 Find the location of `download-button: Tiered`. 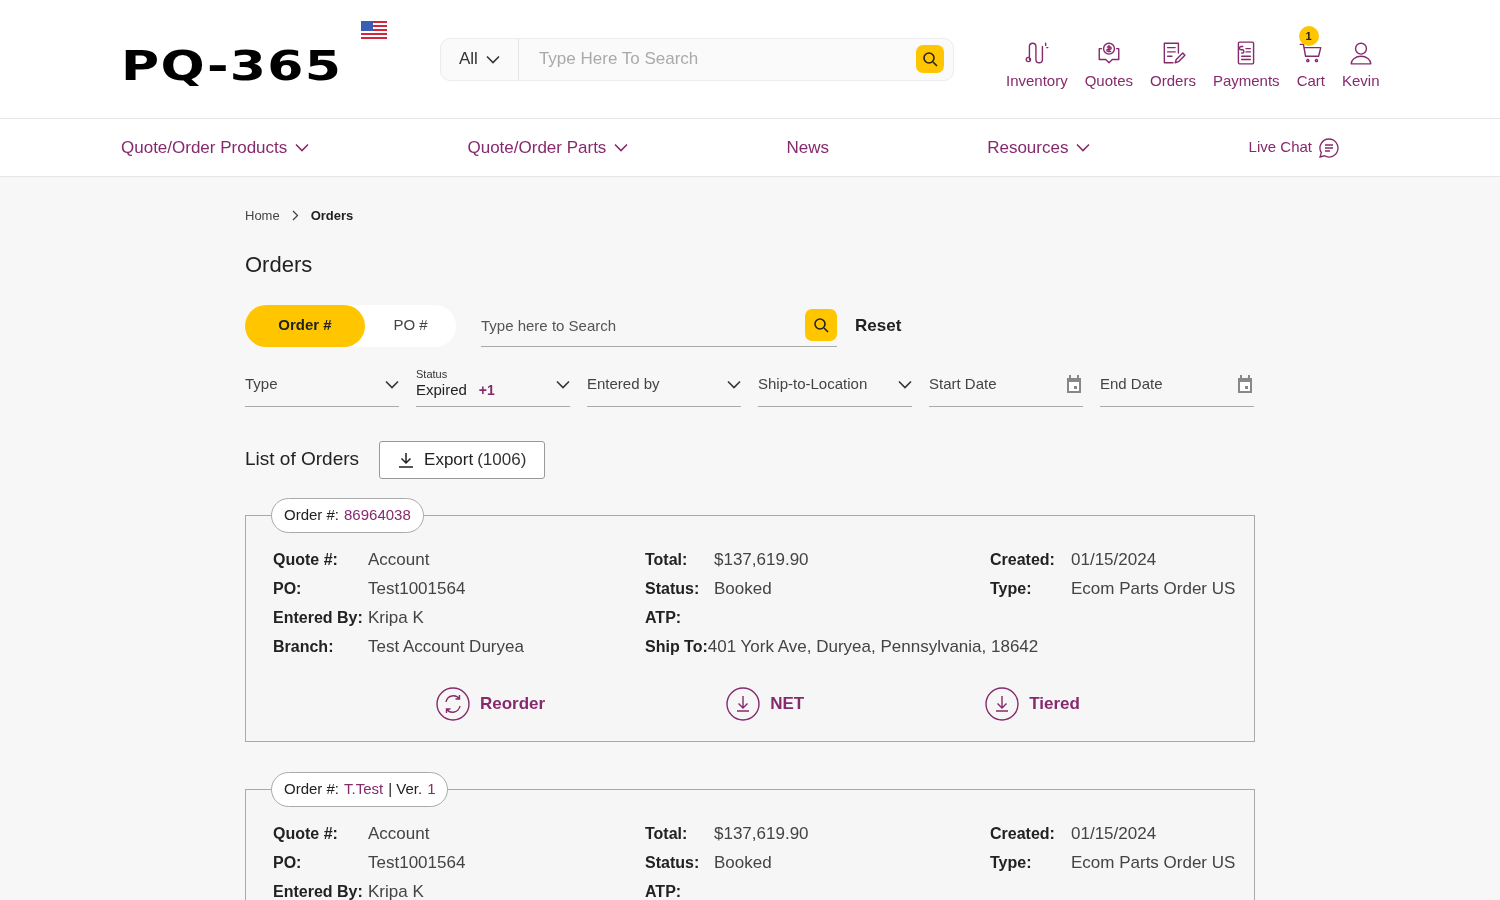

download-button: Tiered is located at coordinates (1032, 703).